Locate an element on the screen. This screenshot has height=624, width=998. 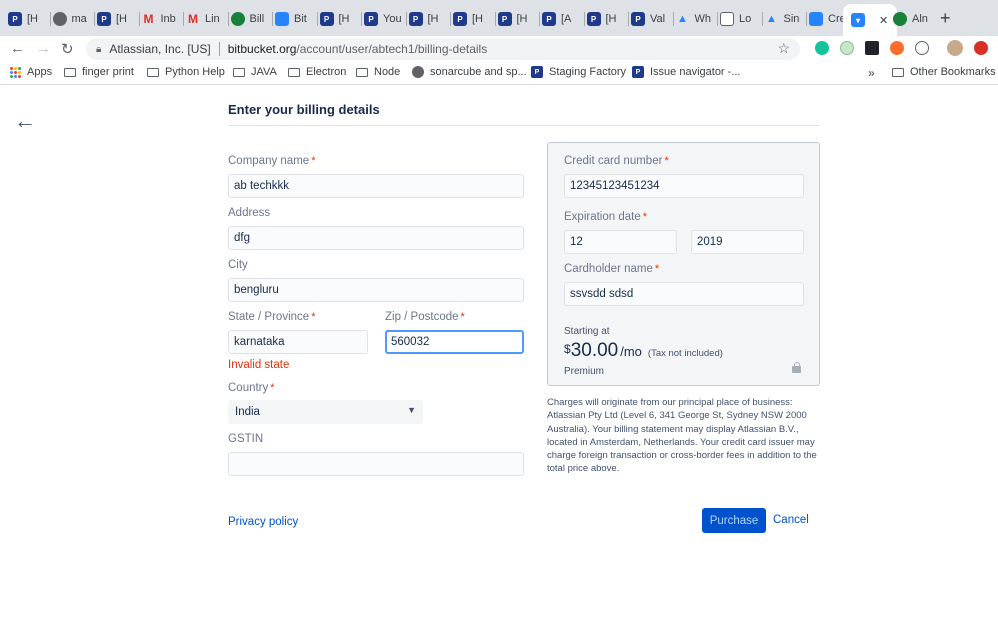
react-devtools-icon is located at coordinates (872, 48).